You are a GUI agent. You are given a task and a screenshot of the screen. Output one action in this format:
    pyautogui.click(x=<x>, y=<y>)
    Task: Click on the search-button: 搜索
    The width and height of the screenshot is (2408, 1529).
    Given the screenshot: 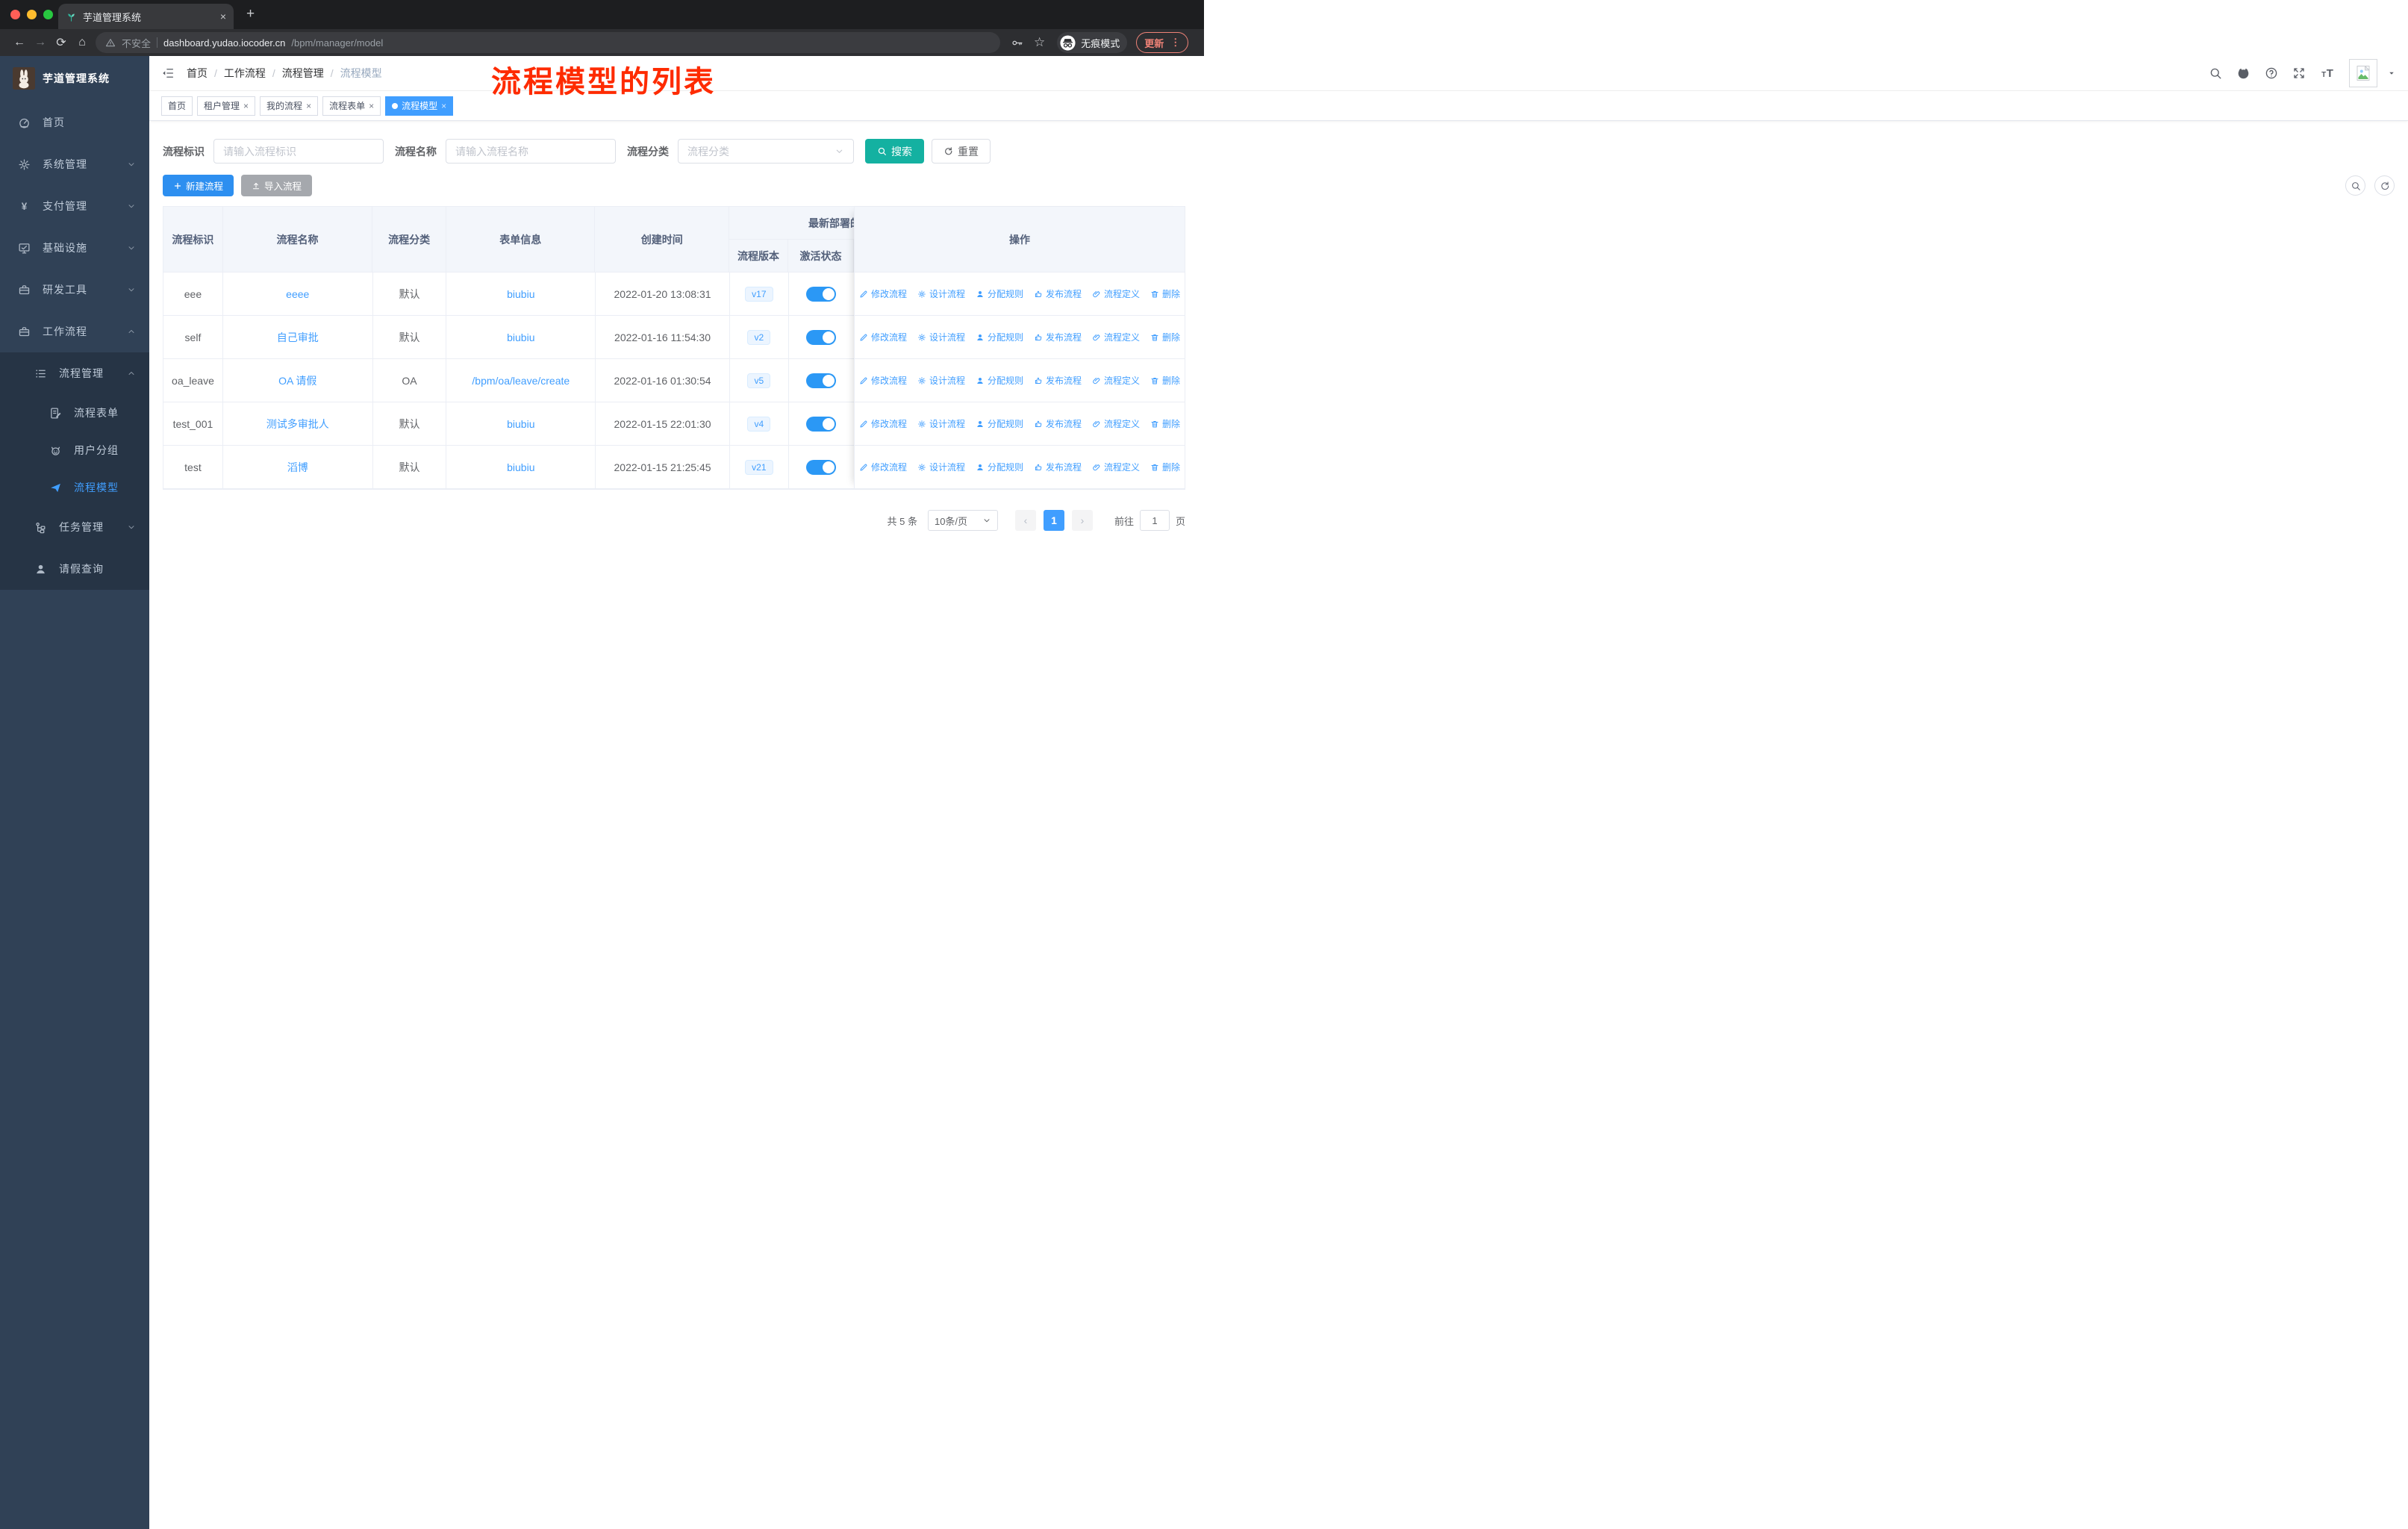 What is the action you would take?
    pyautogui.click(x=894, y=151)
    